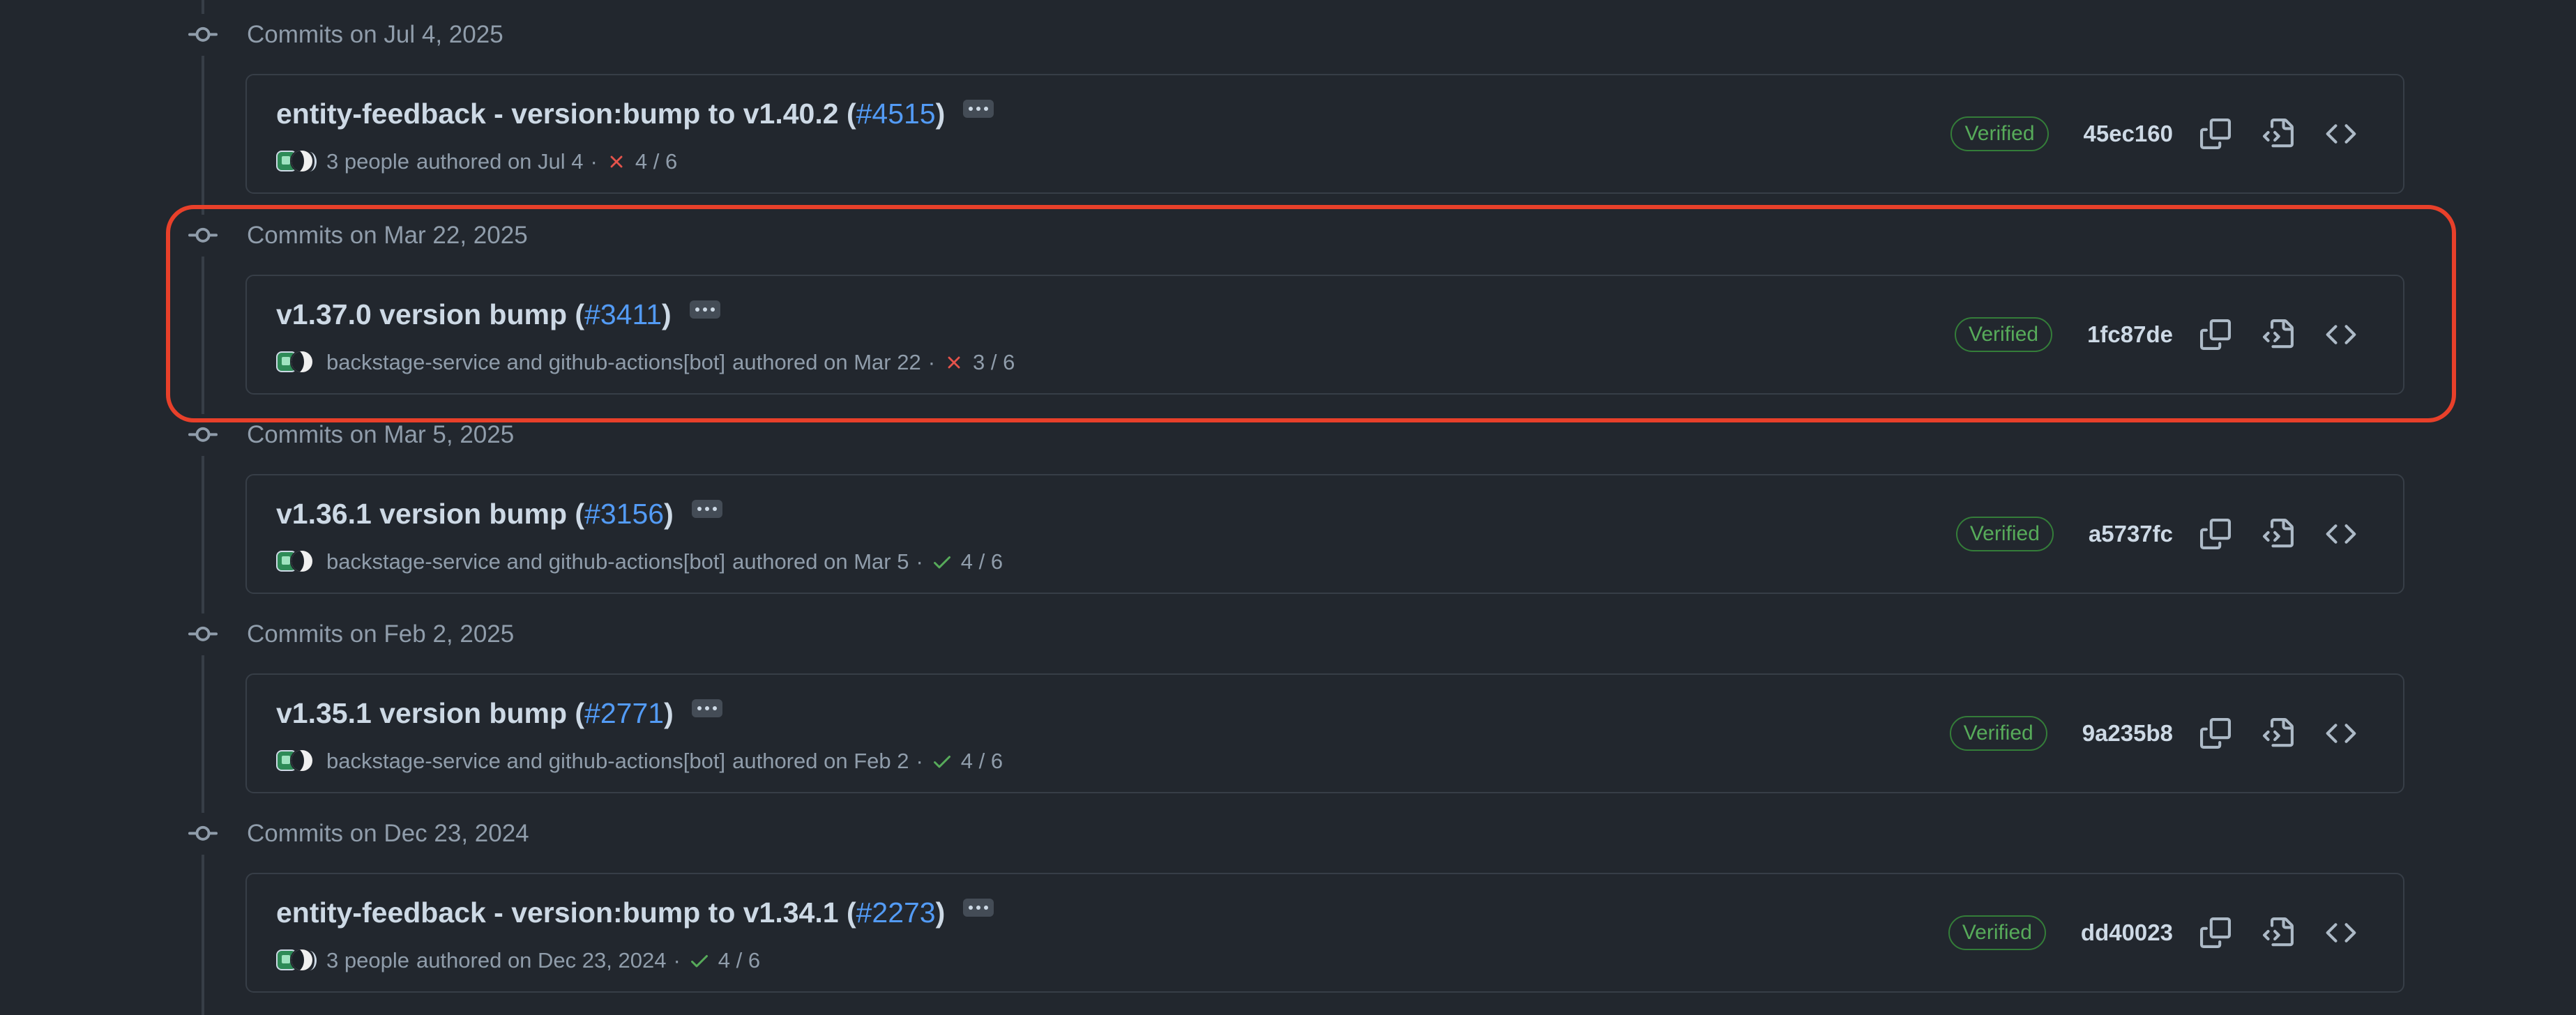 Image resolution: width=2576 pixels, height=1015 pixels. I want to click on pr-link: #2273, so click(896, 912).